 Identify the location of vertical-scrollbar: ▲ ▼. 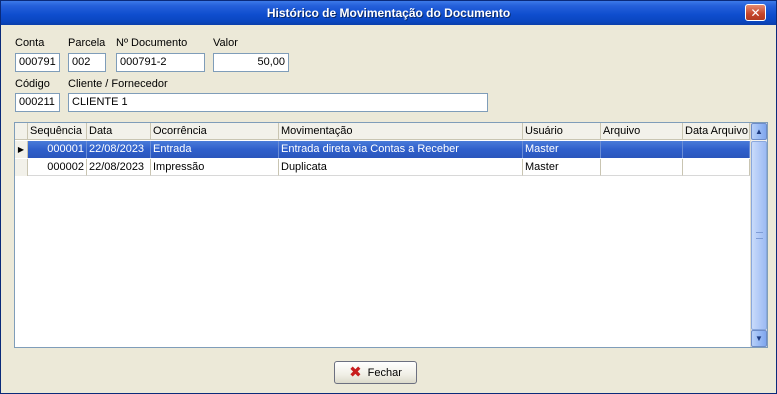
(758, 235).